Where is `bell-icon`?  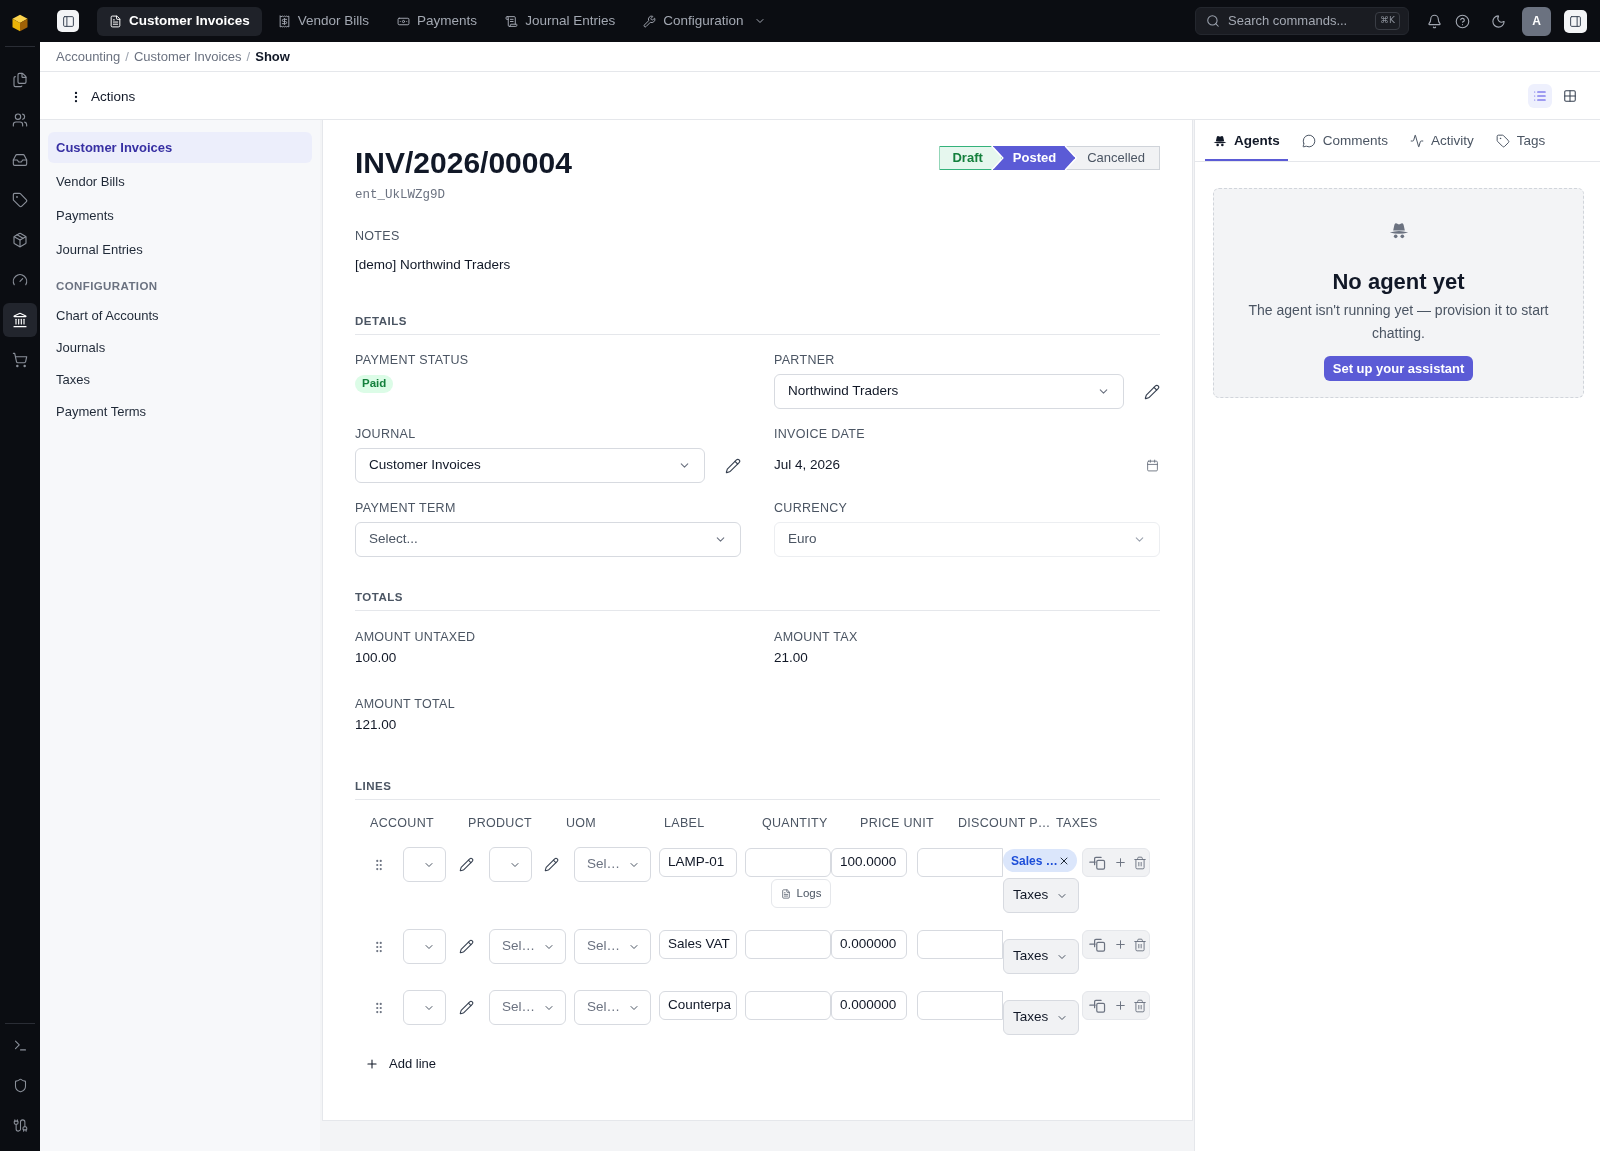
bell-icon is located at coordinates (1434, 21).